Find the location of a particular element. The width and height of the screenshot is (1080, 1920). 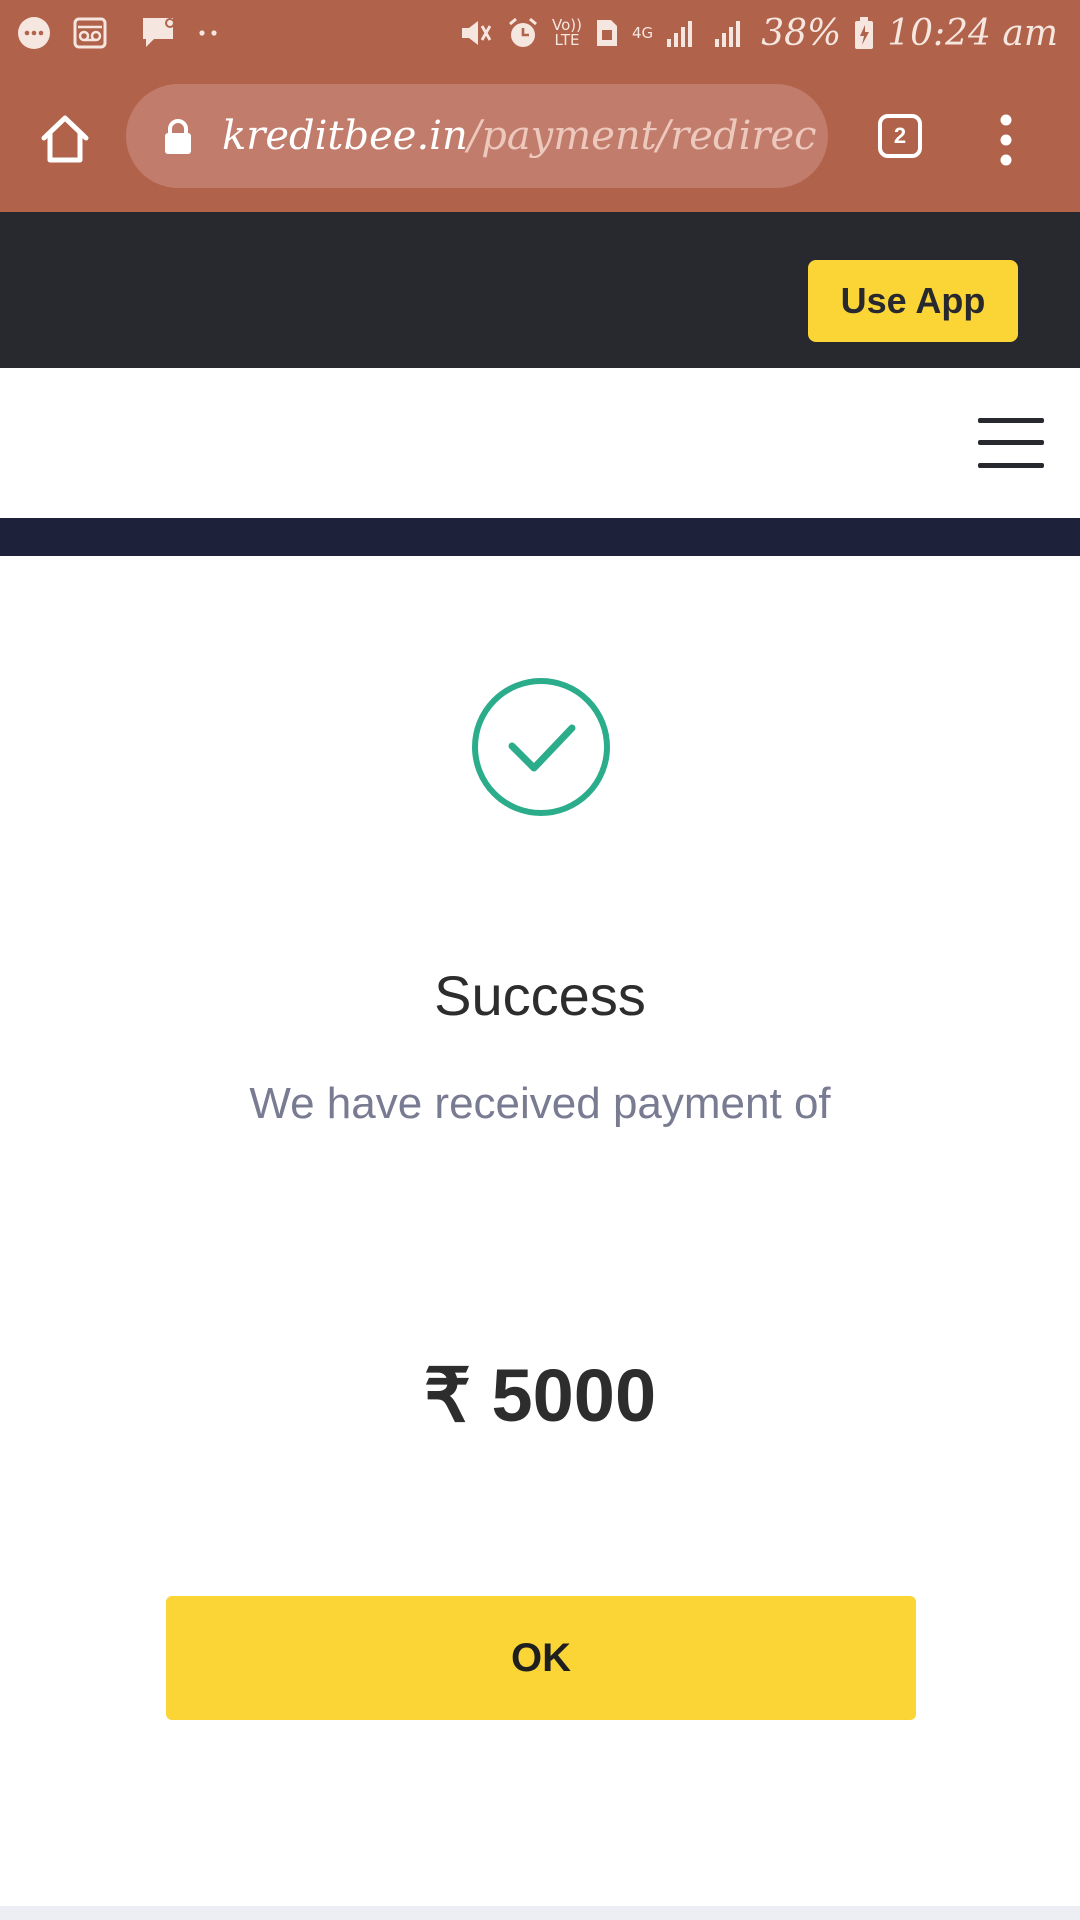

browser-menu-button is located at coordinates (1006, 140).